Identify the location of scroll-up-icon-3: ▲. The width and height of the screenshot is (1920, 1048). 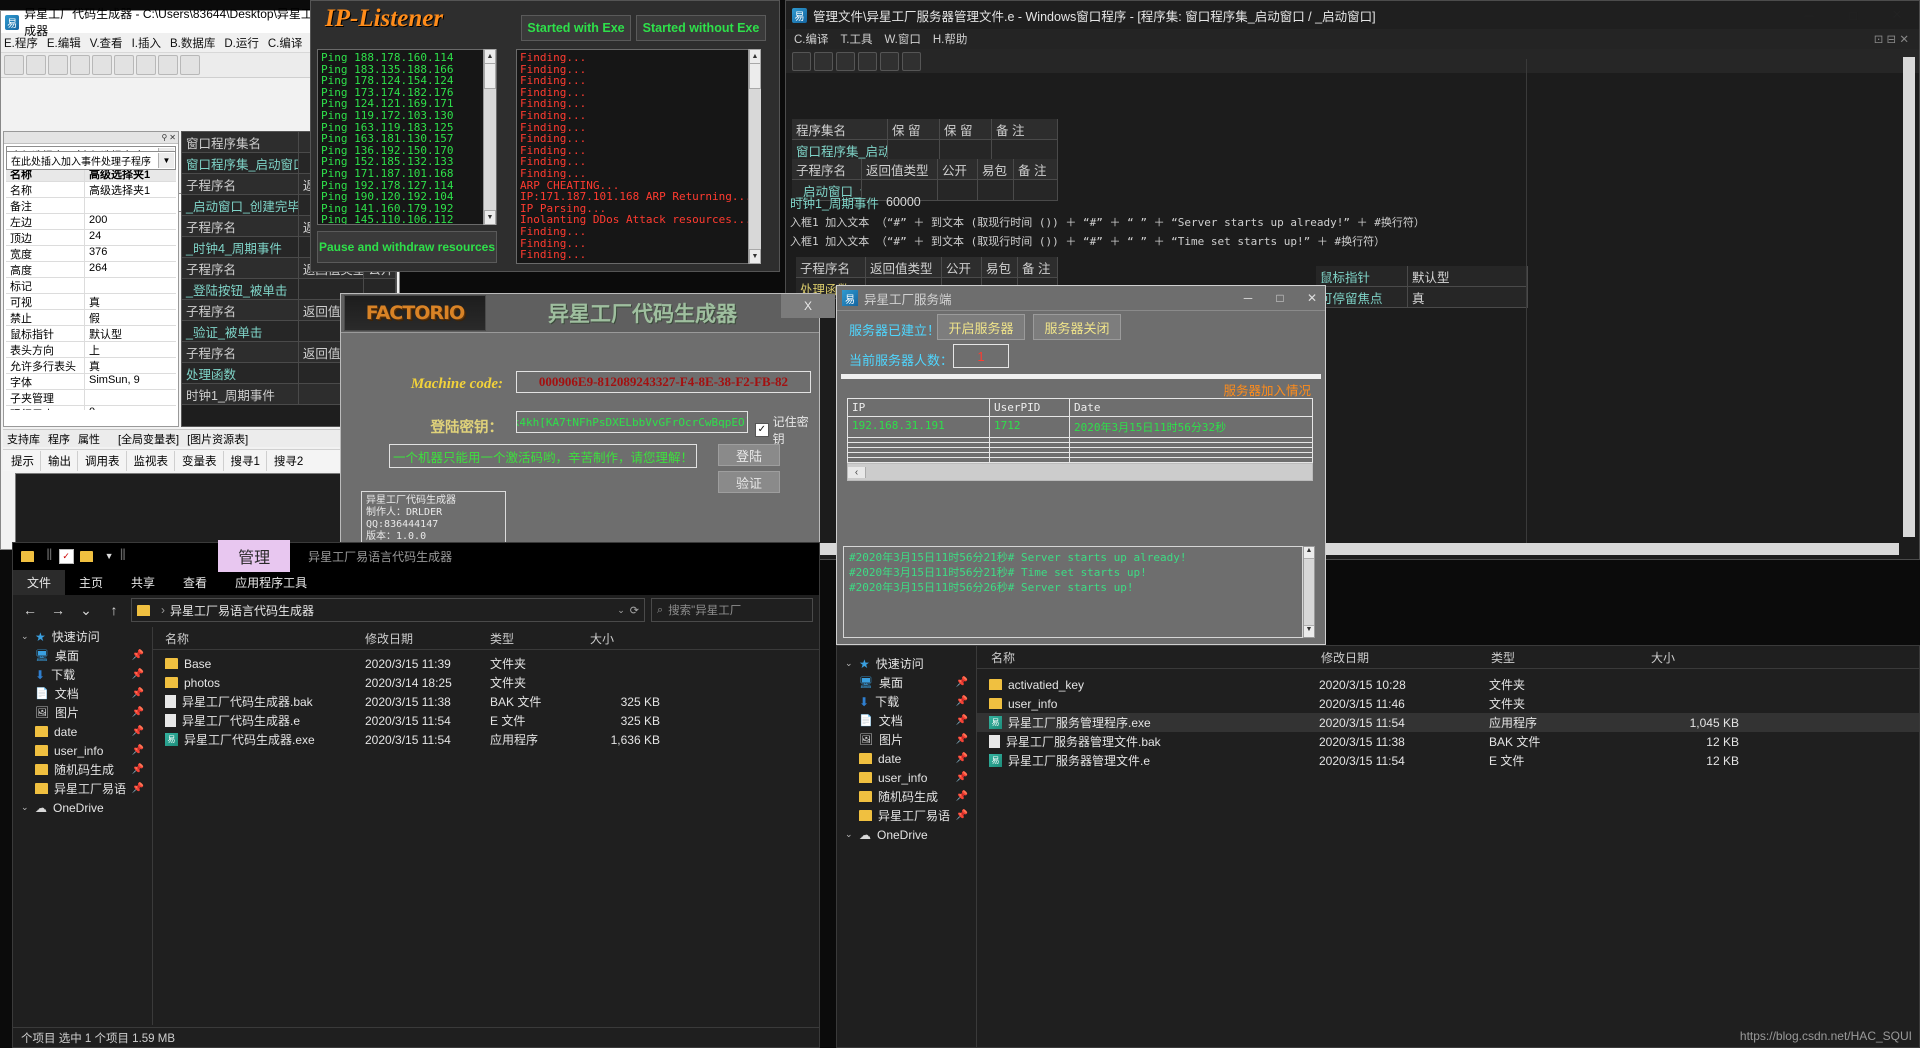
(1309, 553).